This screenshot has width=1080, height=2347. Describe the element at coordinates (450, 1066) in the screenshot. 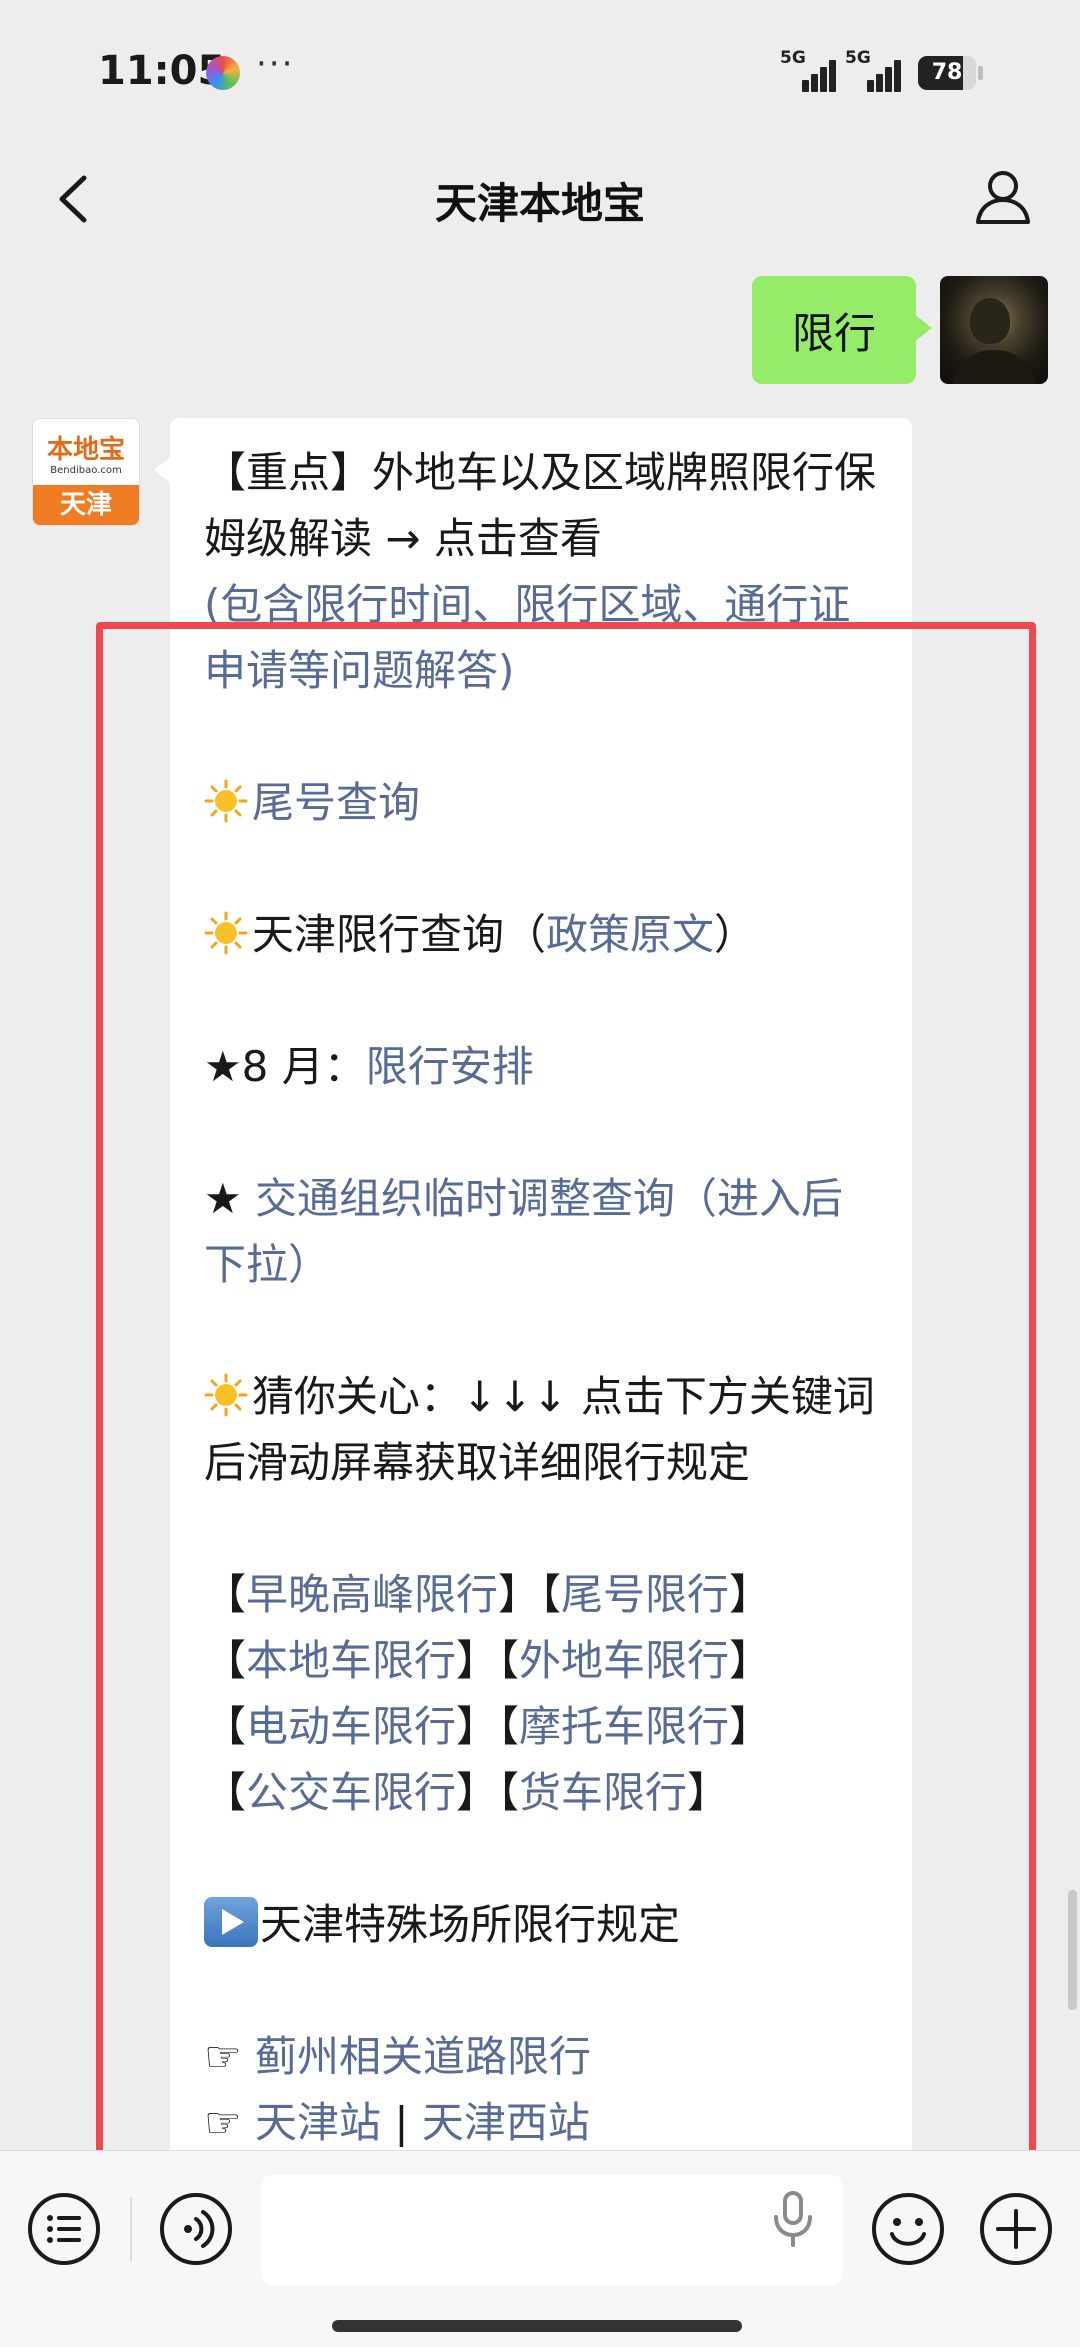

I see `restriction-schedule-link: 限行安排` at that location.